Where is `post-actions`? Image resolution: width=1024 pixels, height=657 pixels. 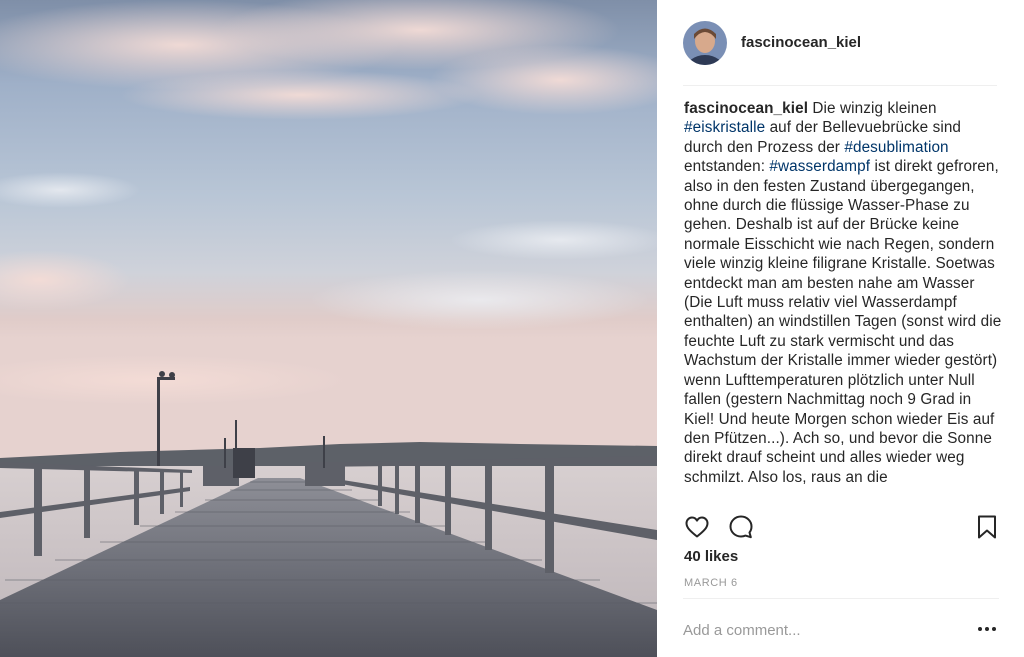 post-actions is located at coordinates (841, 528).